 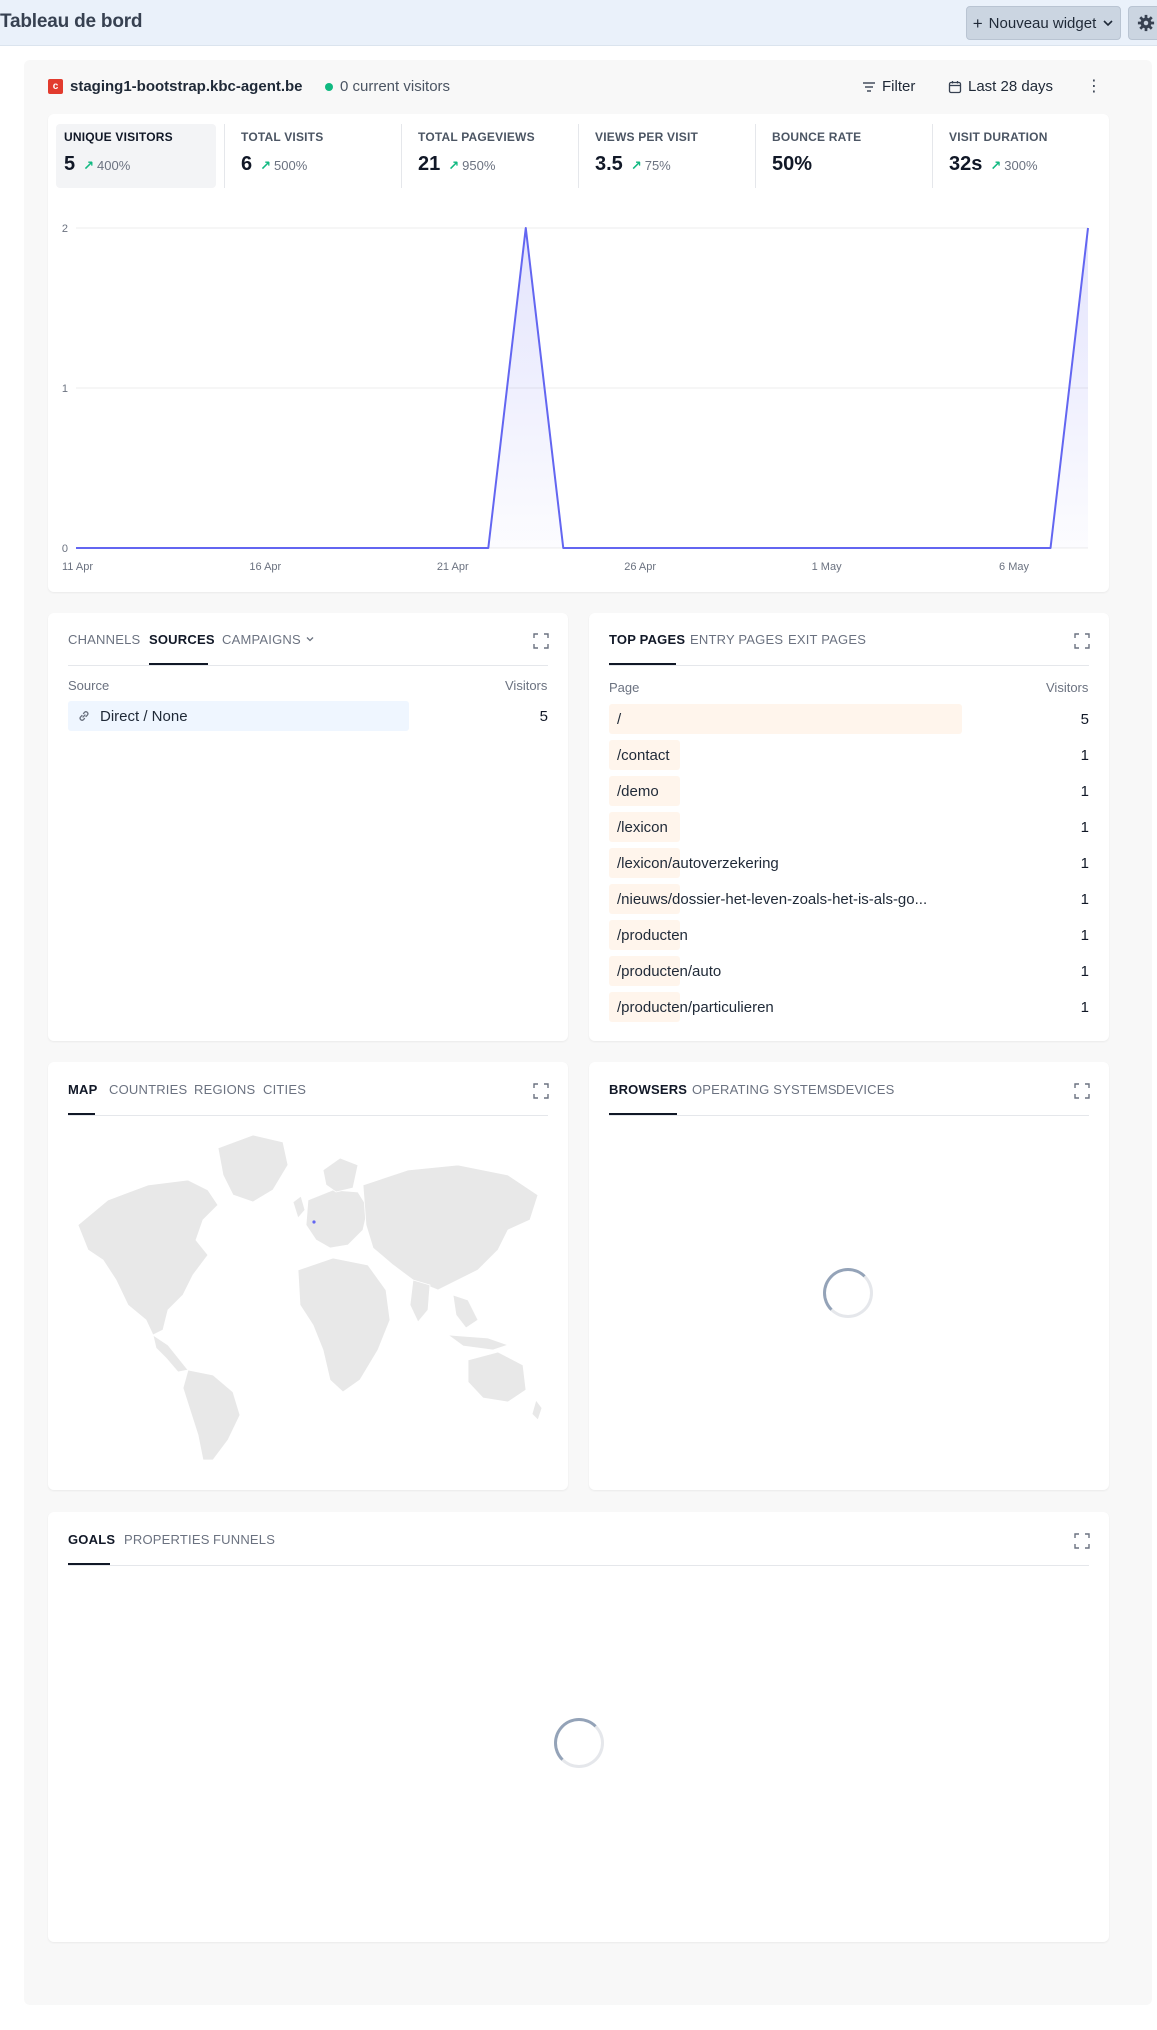 What do you see at coordinates (84, 716) in the screenshot?
I see `link-icon` at bounding box center [84, 716].